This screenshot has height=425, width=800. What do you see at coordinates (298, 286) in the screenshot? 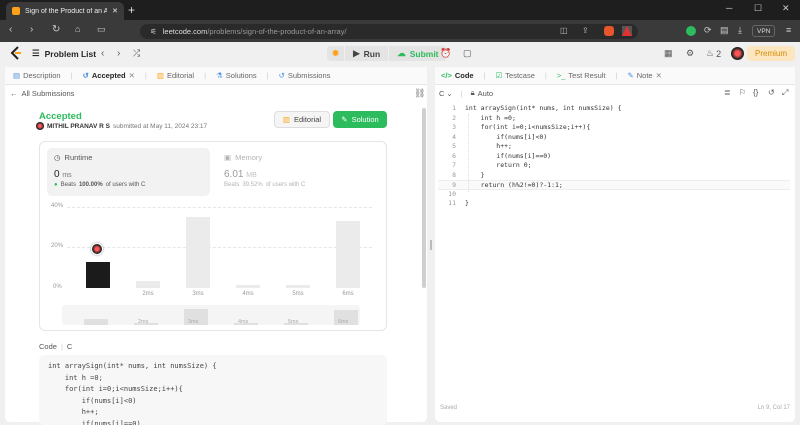
I see `histogram-bar-5ms` at bounding box center [298, 286].